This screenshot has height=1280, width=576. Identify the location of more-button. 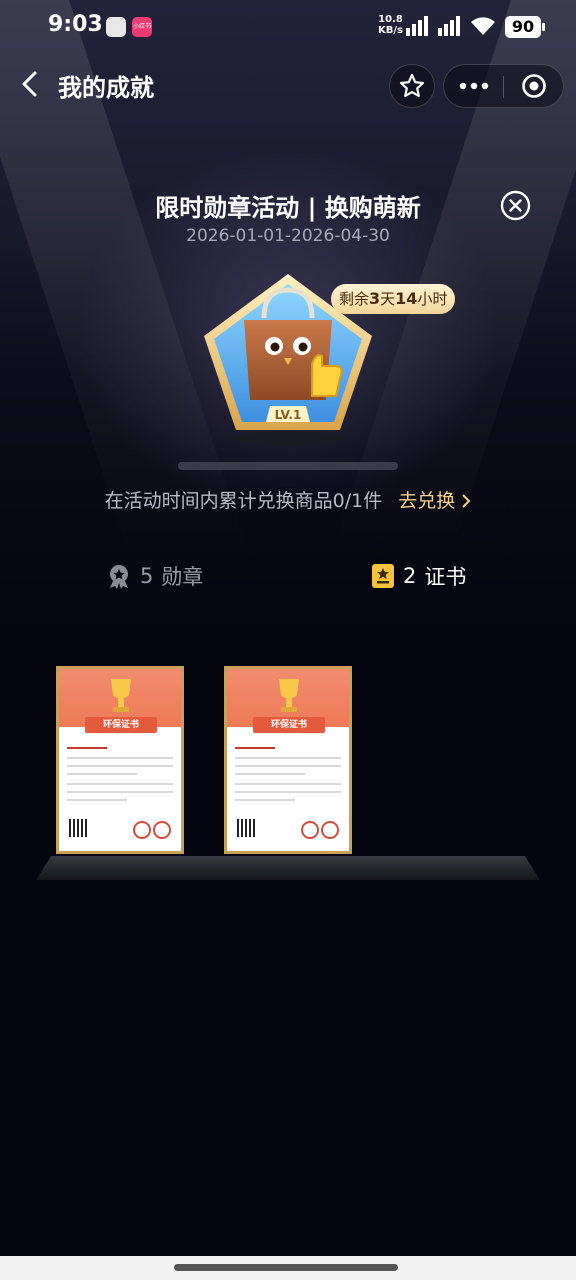
(473, 86).